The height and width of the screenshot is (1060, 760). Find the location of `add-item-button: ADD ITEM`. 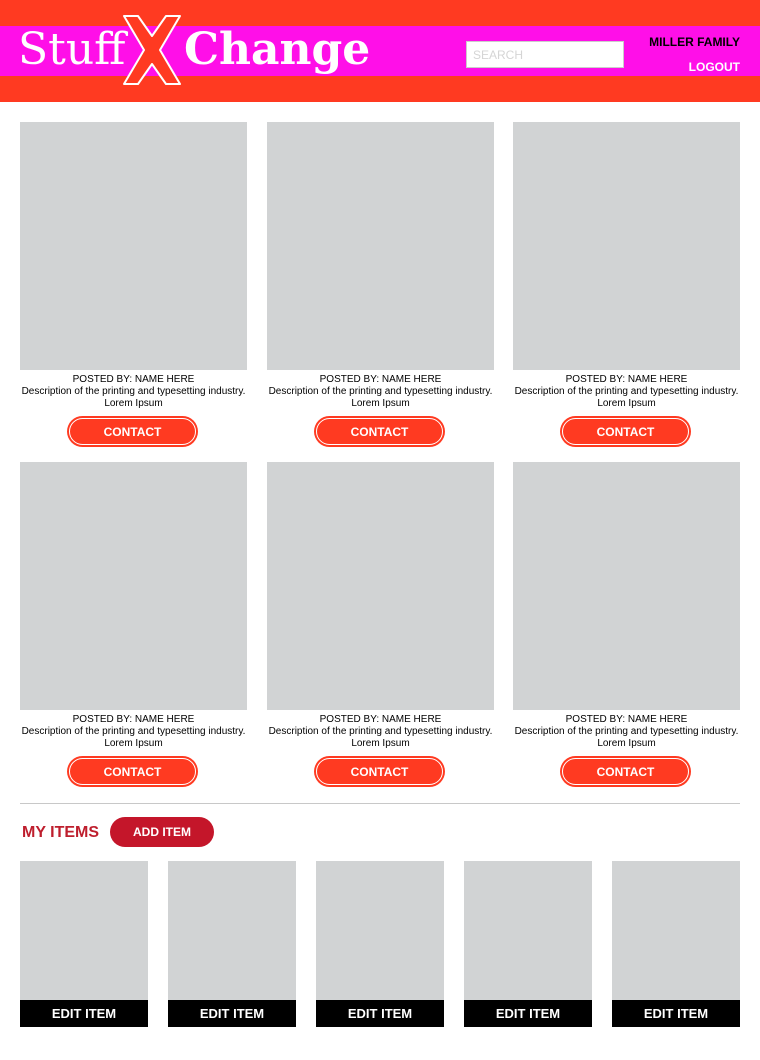

add-item-button: ADD ITEM is located at coordinates (162, 832).